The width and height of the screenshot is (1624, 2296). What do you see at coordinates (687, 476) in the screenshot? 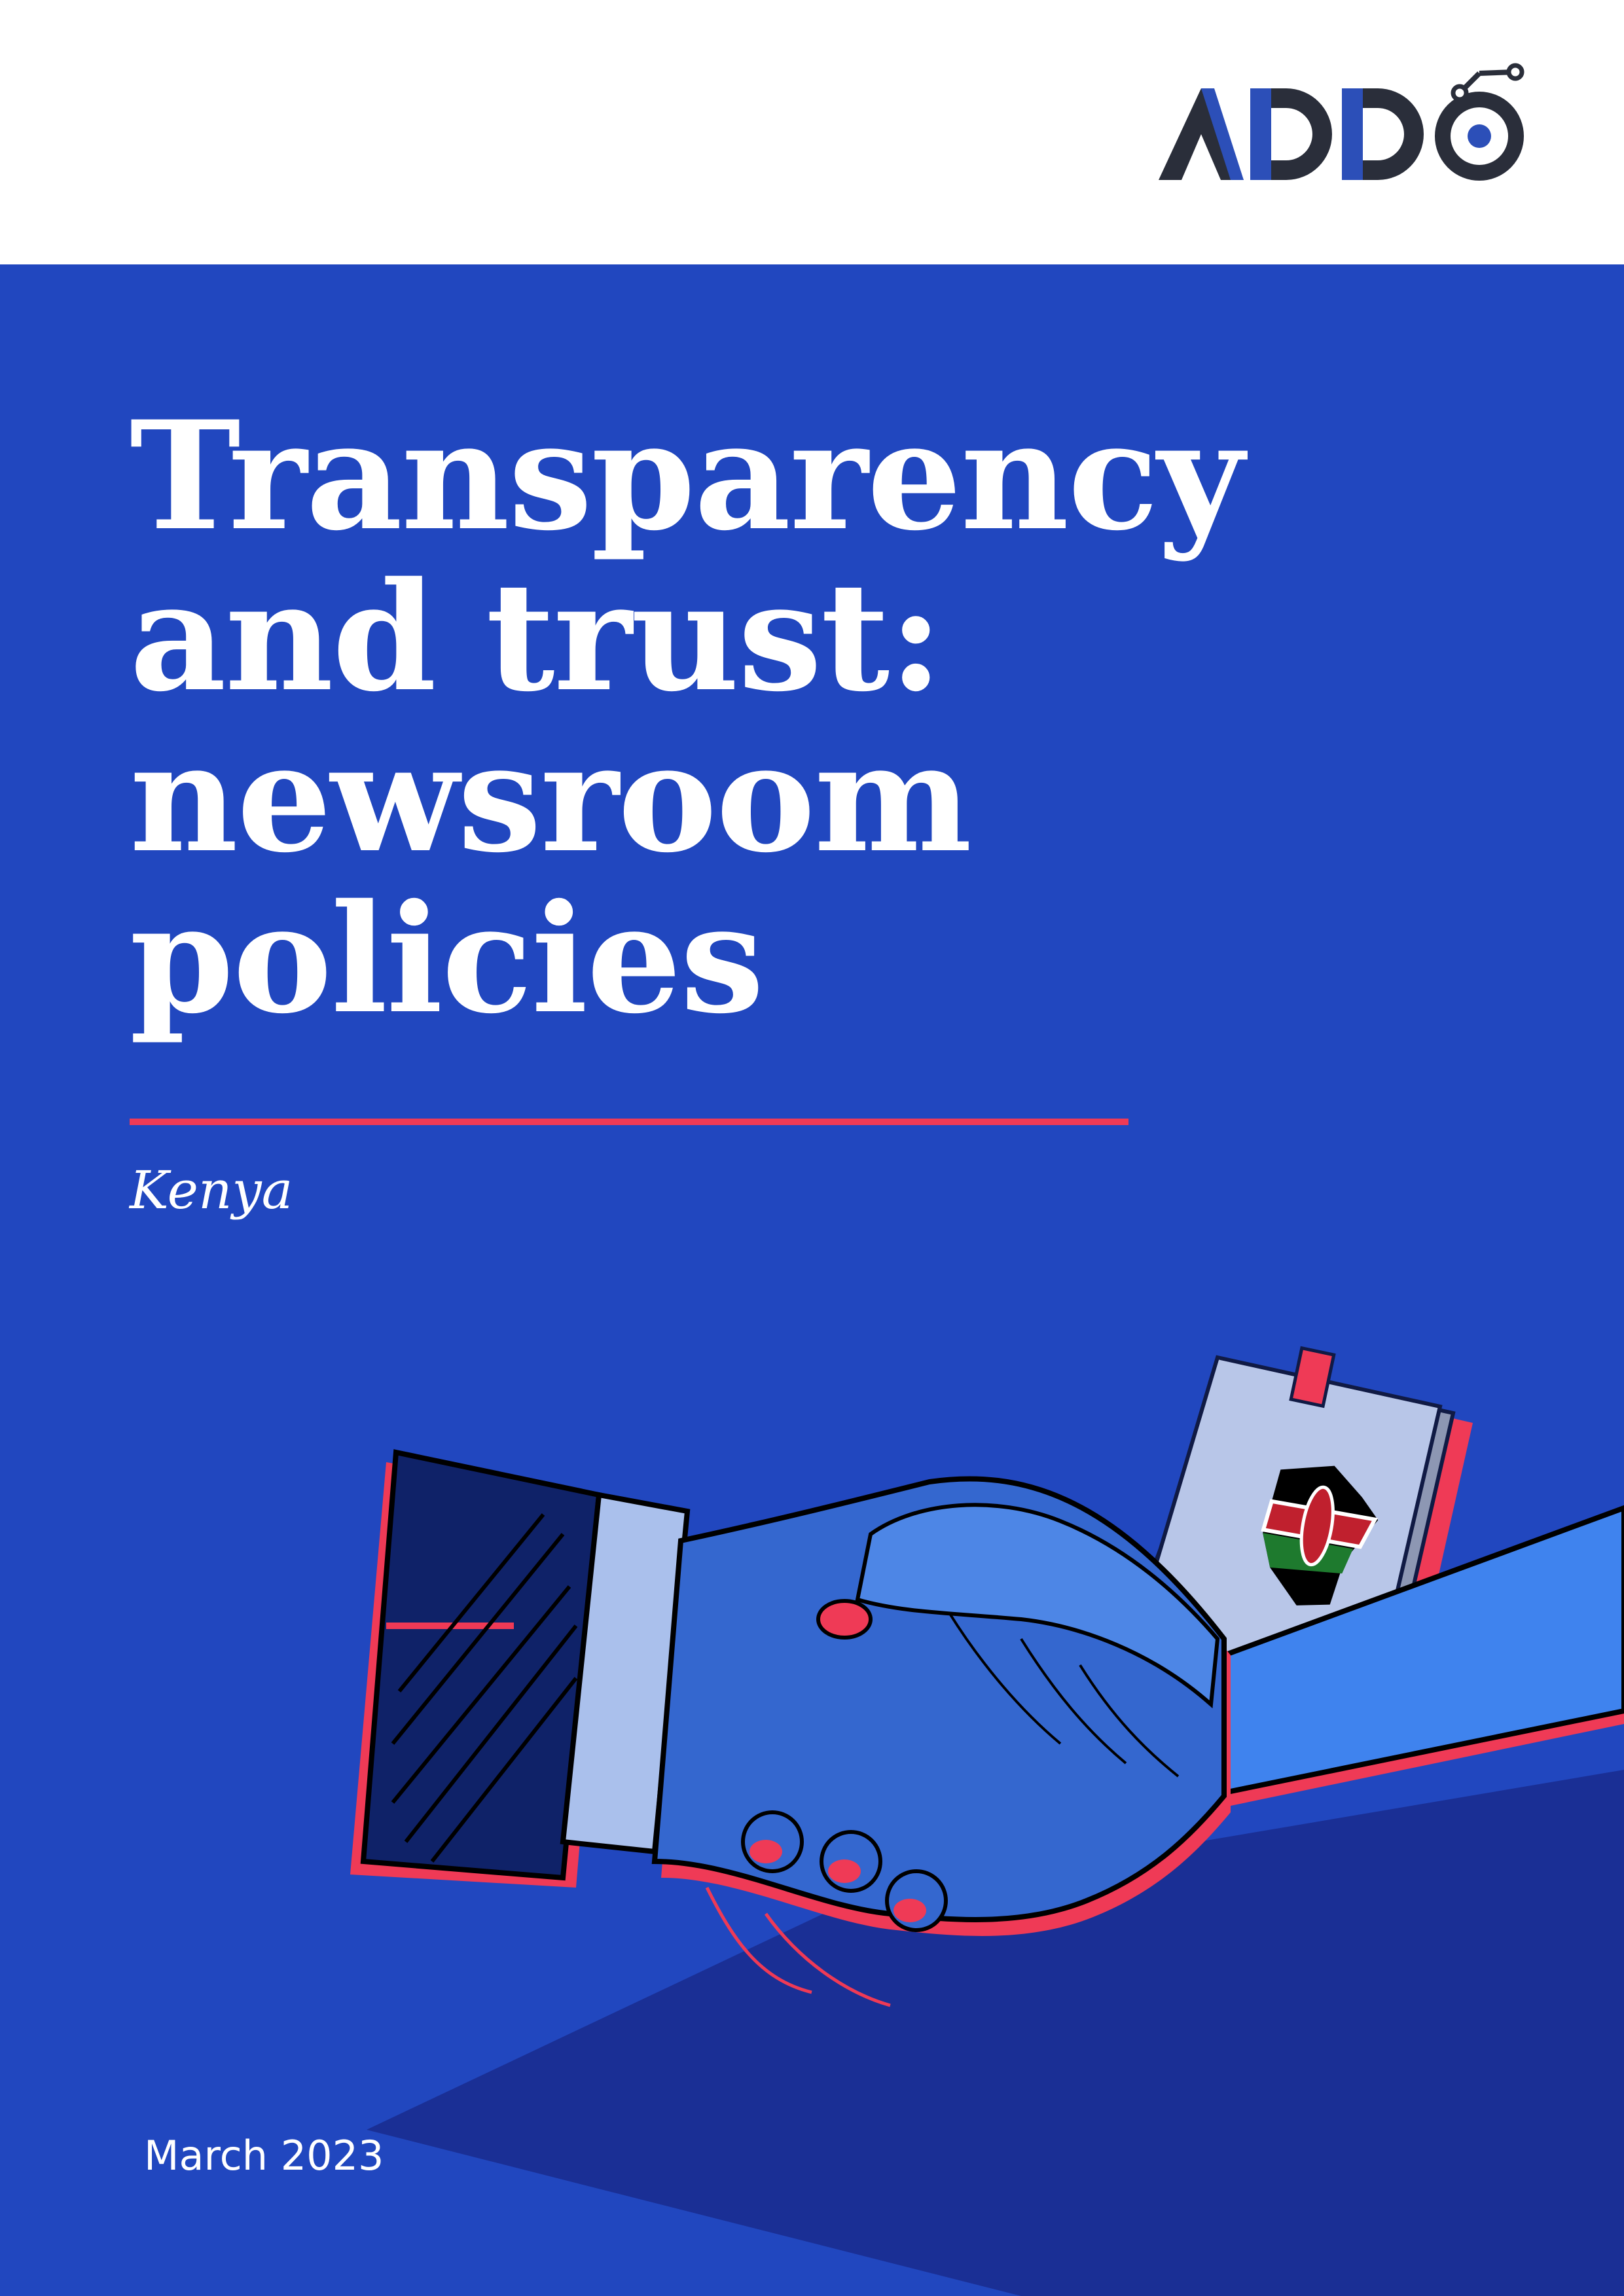
I see `title-line-1: Transparency` at bounding box center [687, 476].